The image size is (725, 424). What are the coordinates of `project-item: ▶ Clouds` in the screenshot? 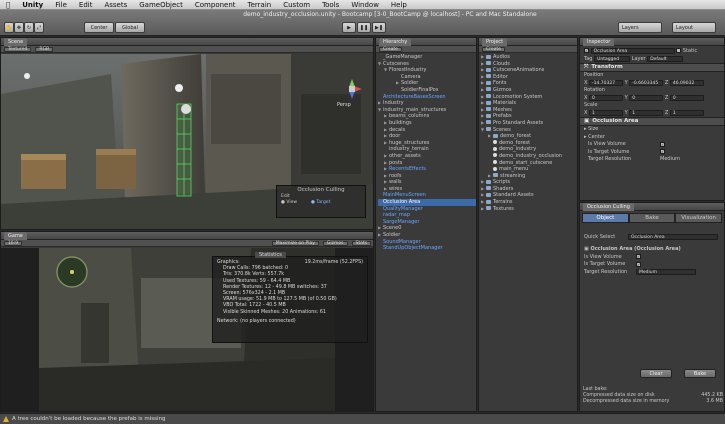 It's located at (529, 64).